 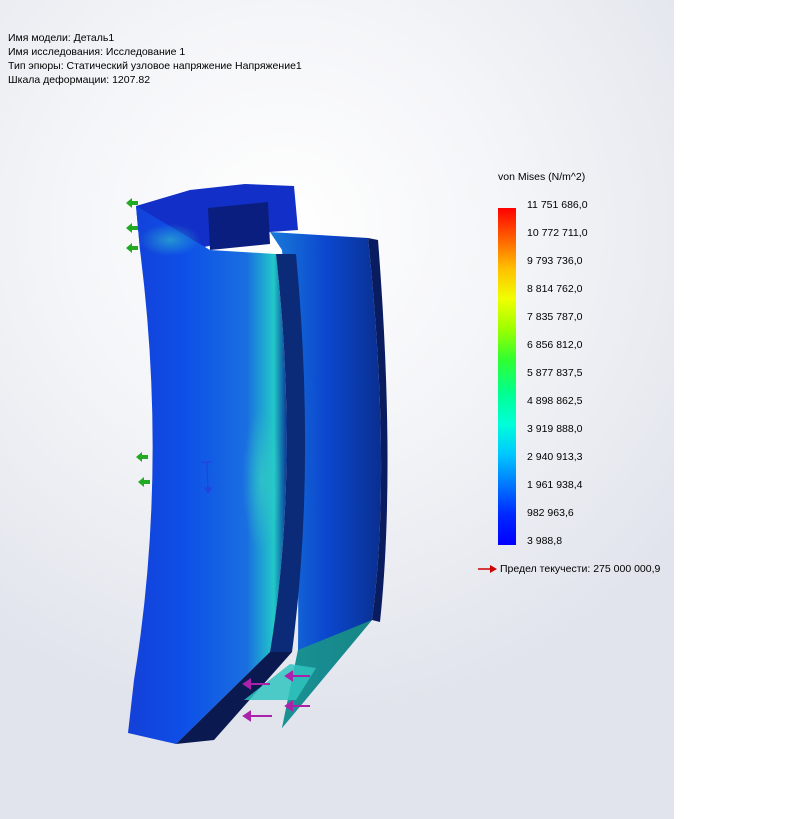 I want to click on magenta-force-arrow-icon, so click(x=257, y=716).